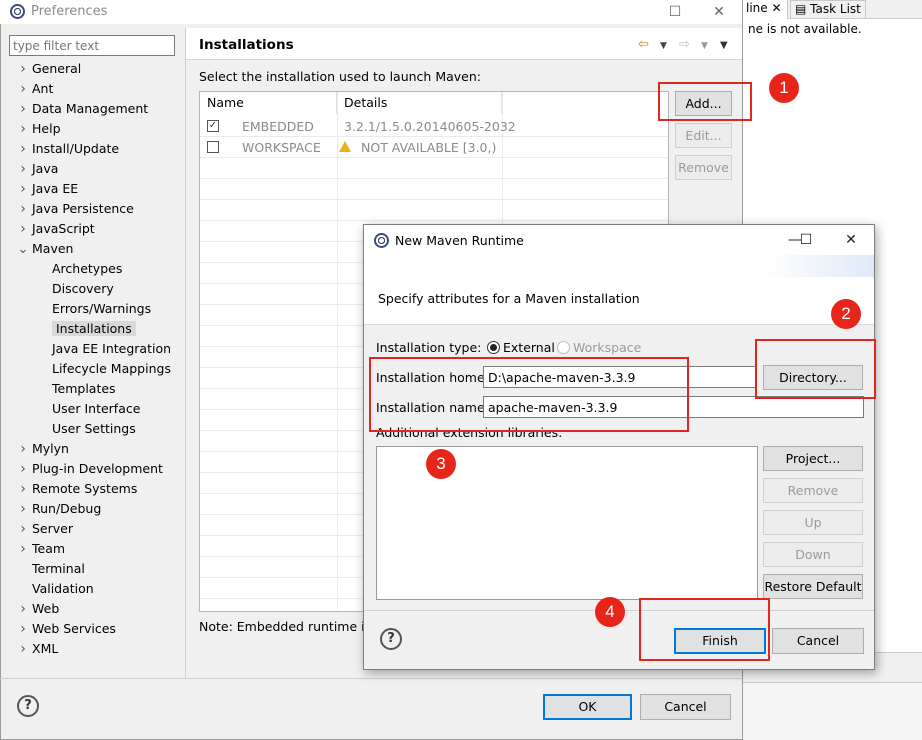 The height and width of the screenshot is (740, 922). What do you see at coordinates (703, 167) in the screenshot?
I see `remove-button: Remove` at bounding box center [703, 167].